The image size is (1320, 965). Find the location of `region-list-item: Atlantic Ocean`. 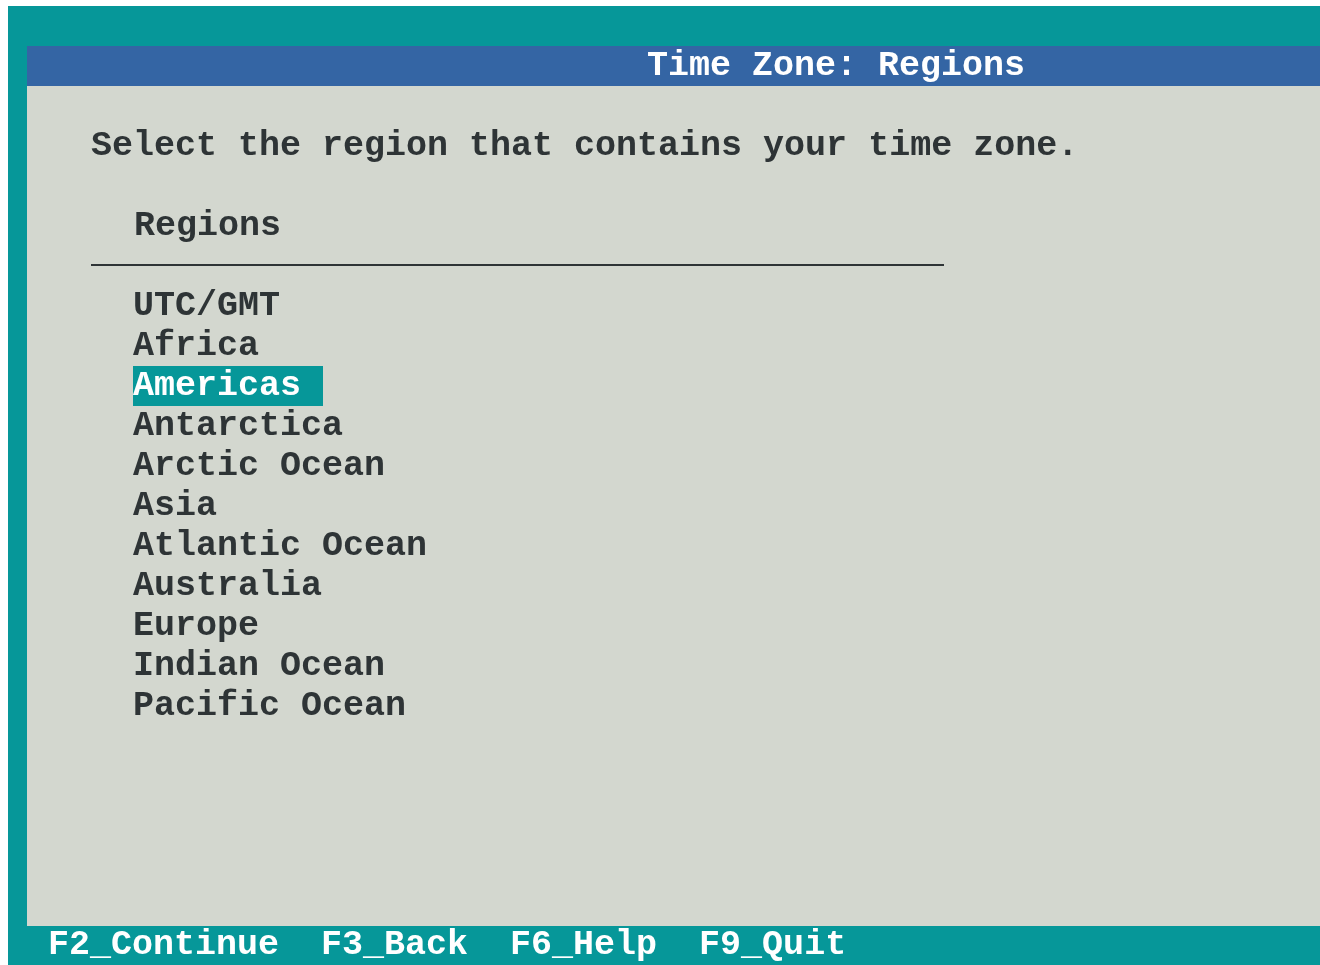

region-list-item: Atlantic Ocean is located at coordinates (291, 546).